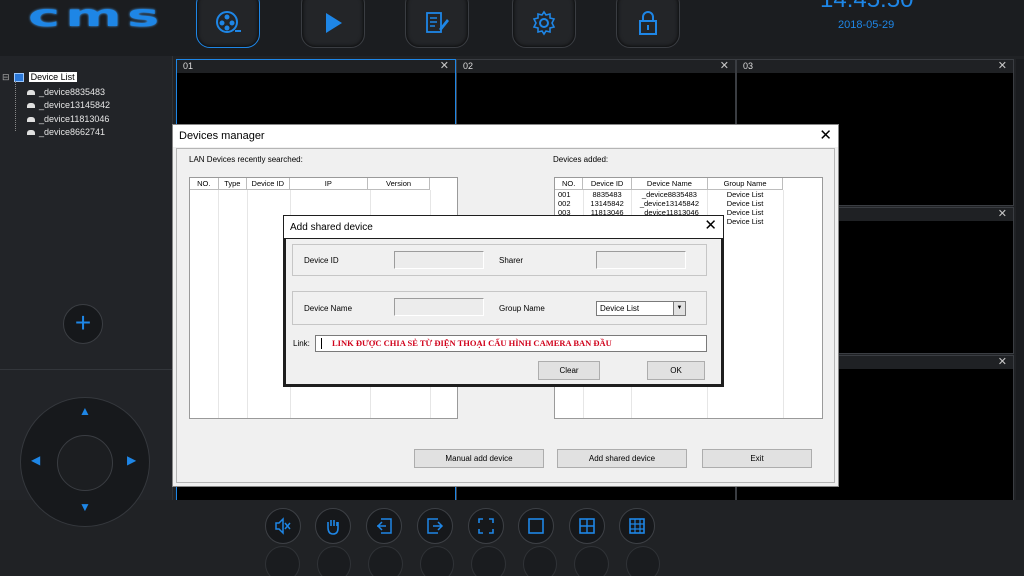  Describe the element at coordinates (620, 308) in the screenshot. I see `group-name-value: Device List` at that location.